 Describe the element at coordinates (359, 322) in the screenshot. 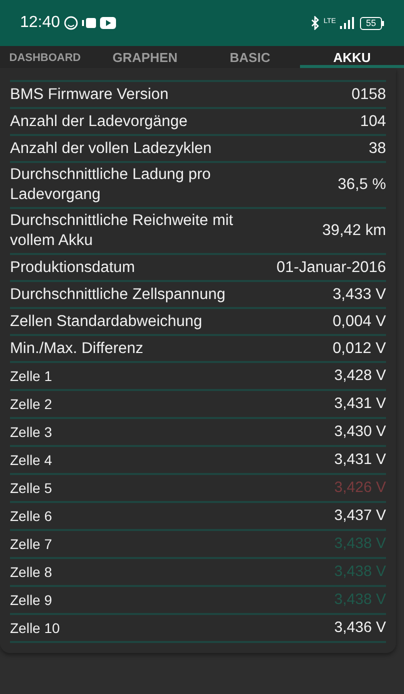

I see `row-value: 0,004 V` at that location.